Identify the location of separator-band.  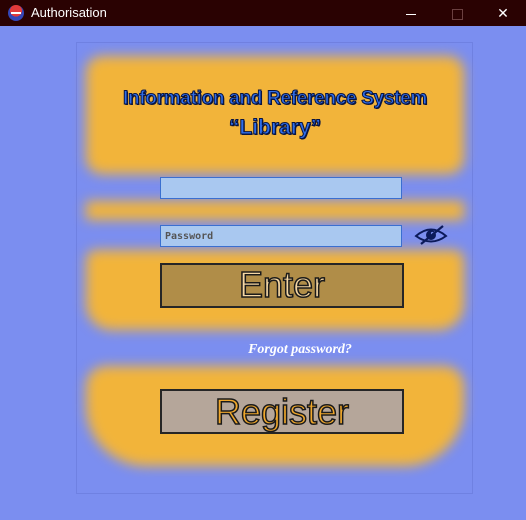
(275, 210).